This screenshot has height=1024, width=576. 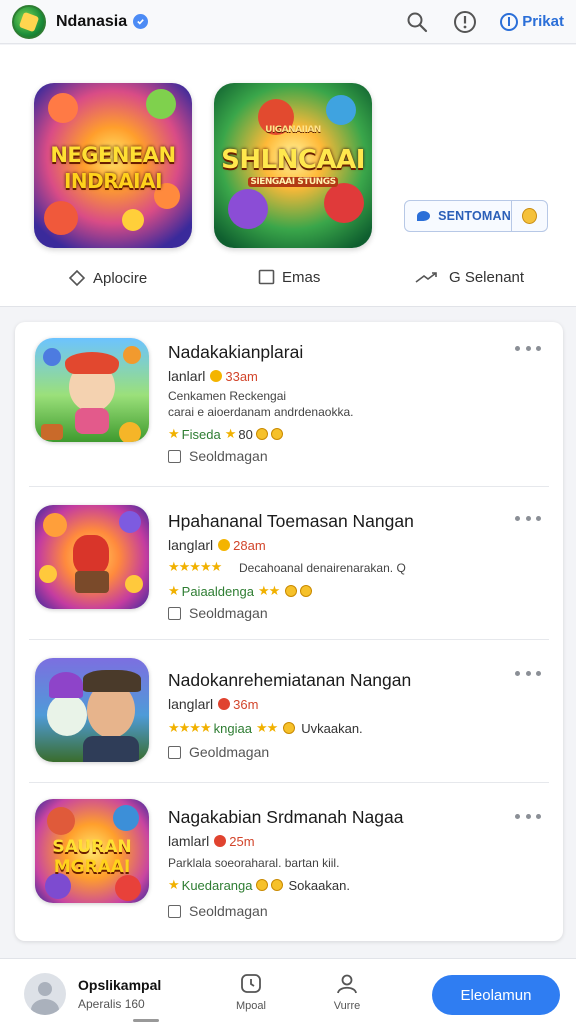 I want to click on tab-label: Vurre, so click(x=347, y=1006).